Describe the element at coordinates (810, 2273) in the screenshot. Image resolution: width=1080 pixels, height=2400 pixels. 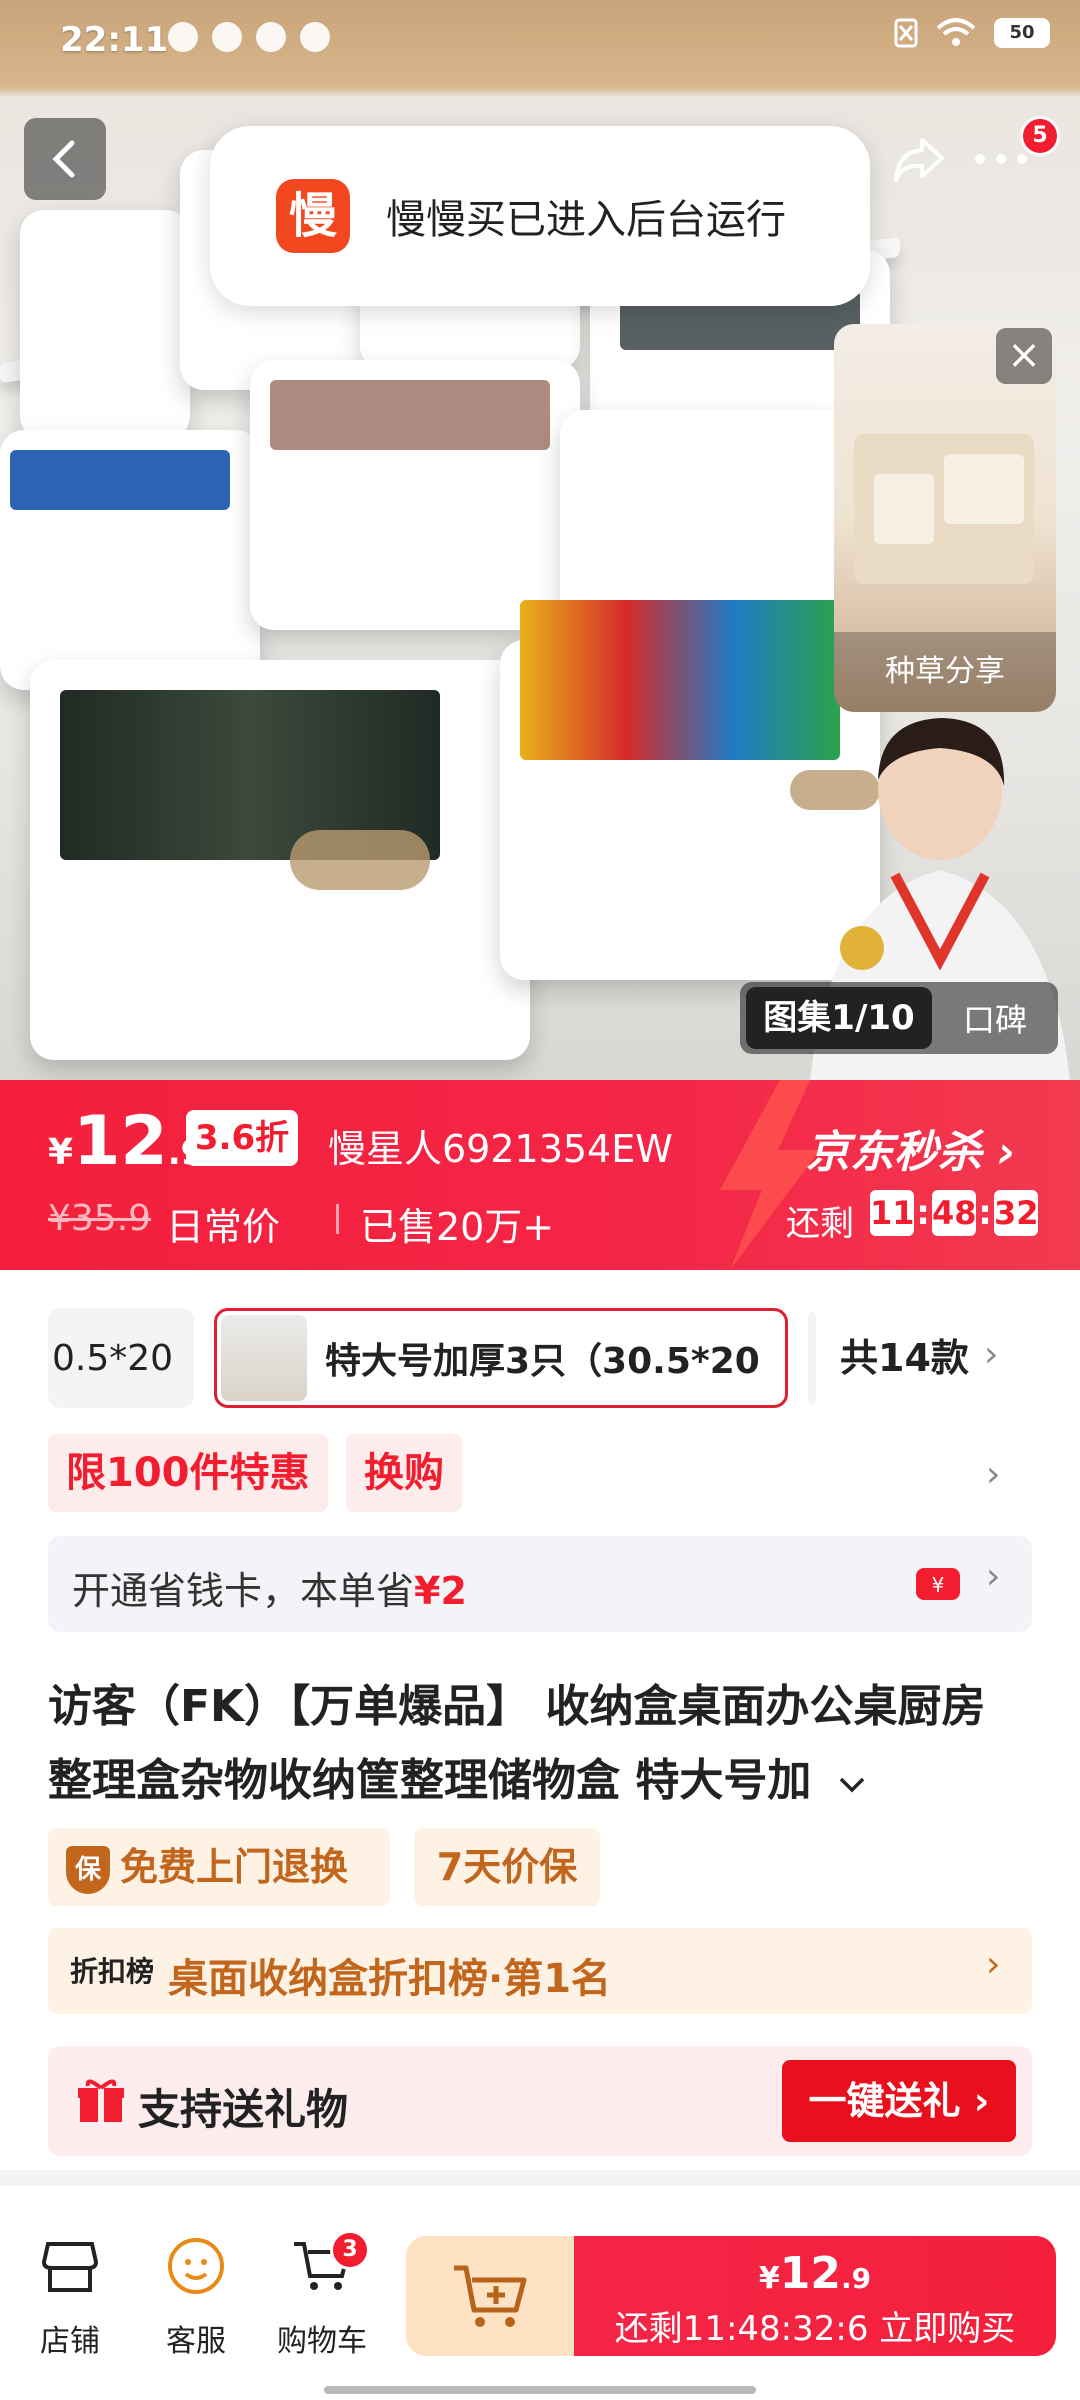
I see `buy-price-integer: 12` at that location.